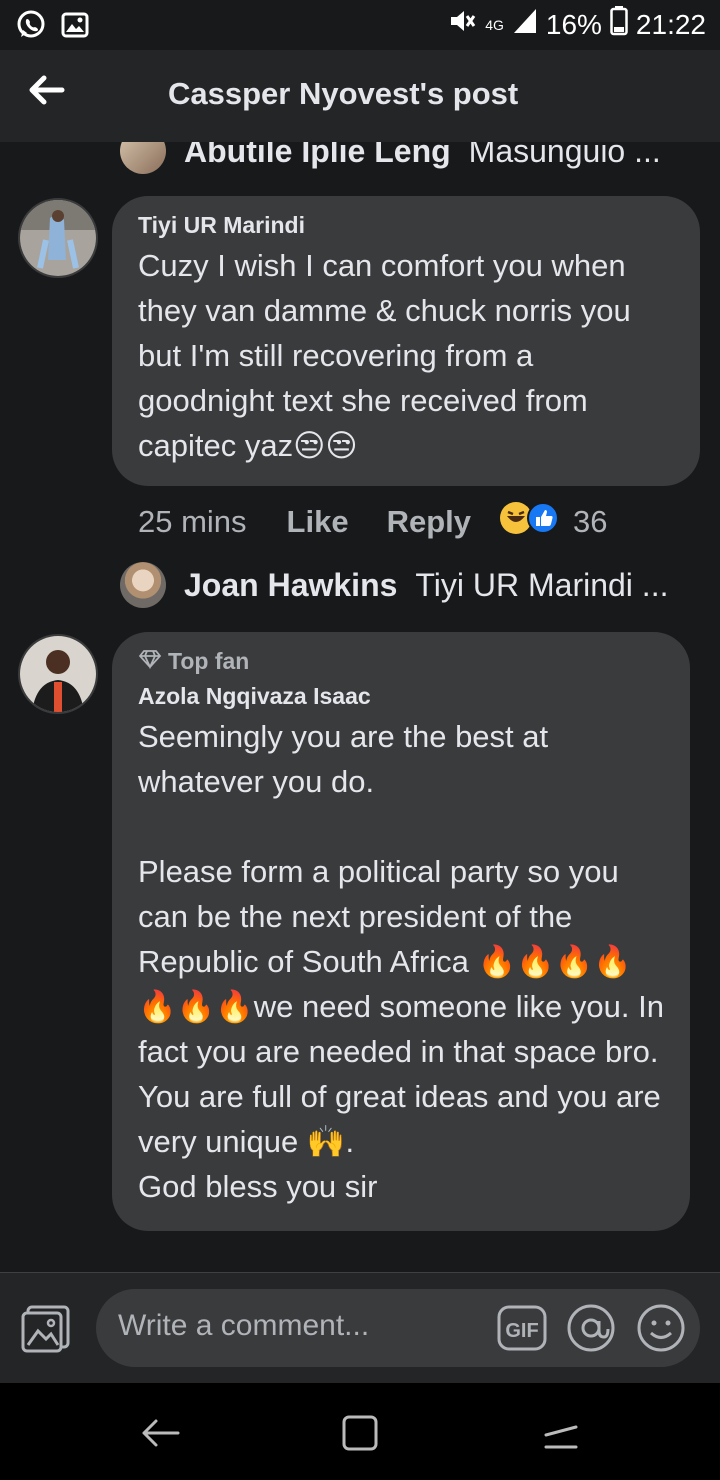  What do you see at coordinates (209, 661) in the screenshot?
I see `badge-label: Top fan` at bounding box center [209, 661].